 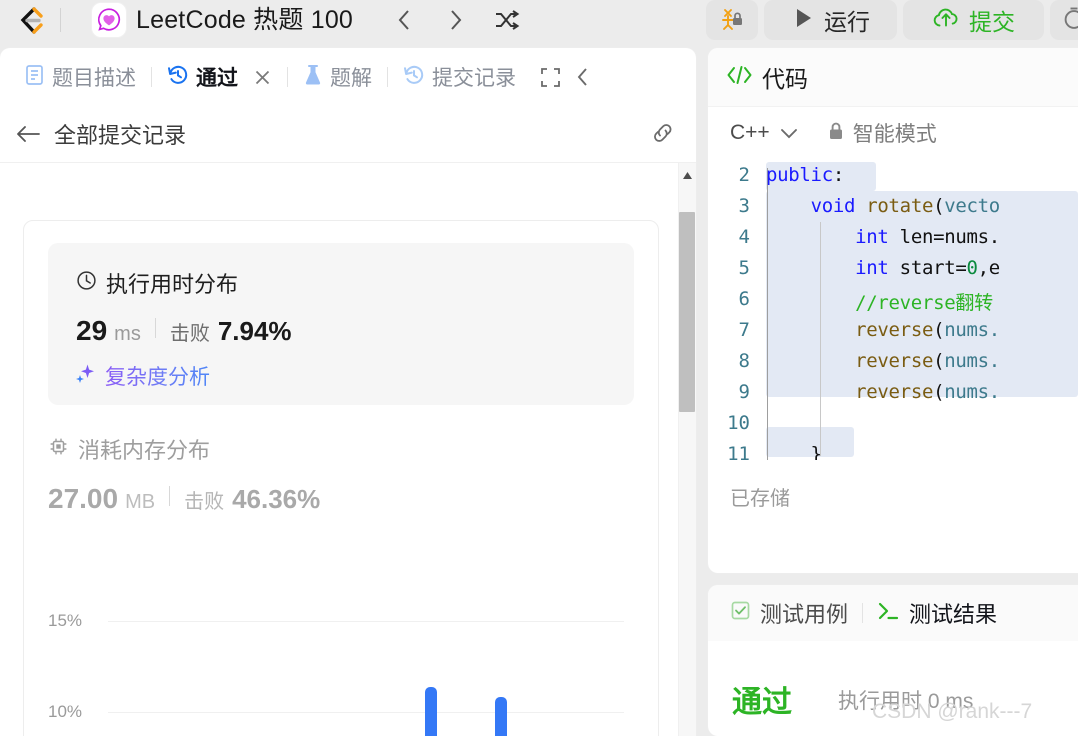 I want to click on line-number: 11, so click(x=738, y=451).